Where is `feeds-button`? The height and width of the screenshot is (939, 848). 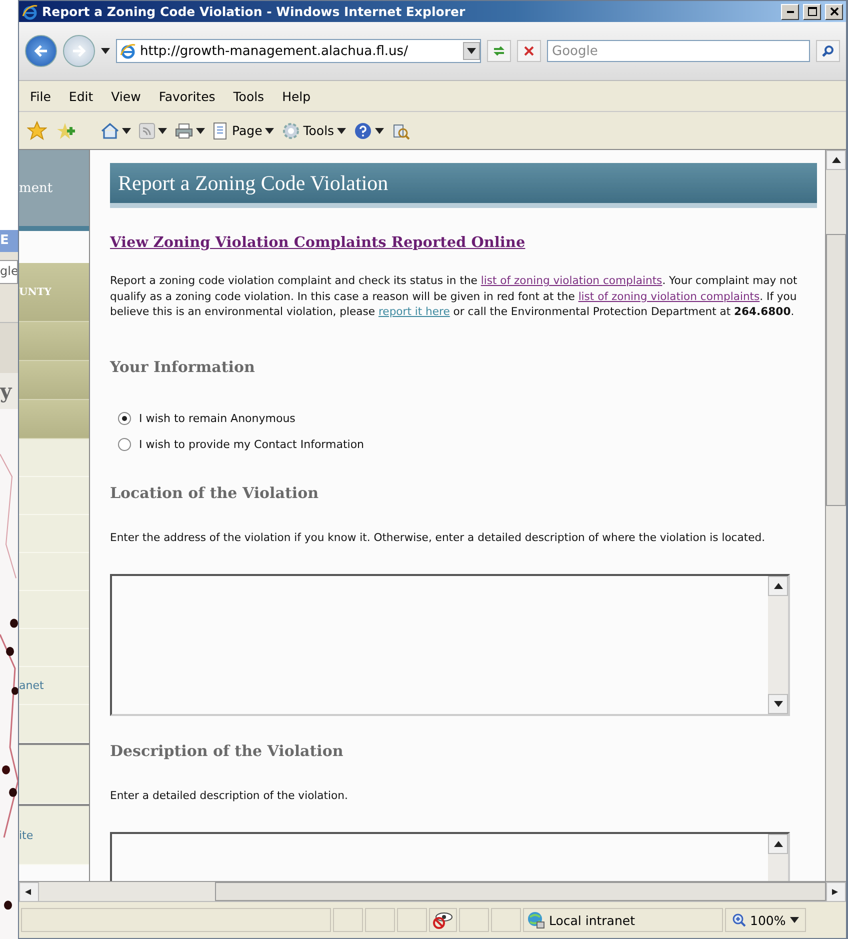 feeds-button is located at coordinates (153, 130).